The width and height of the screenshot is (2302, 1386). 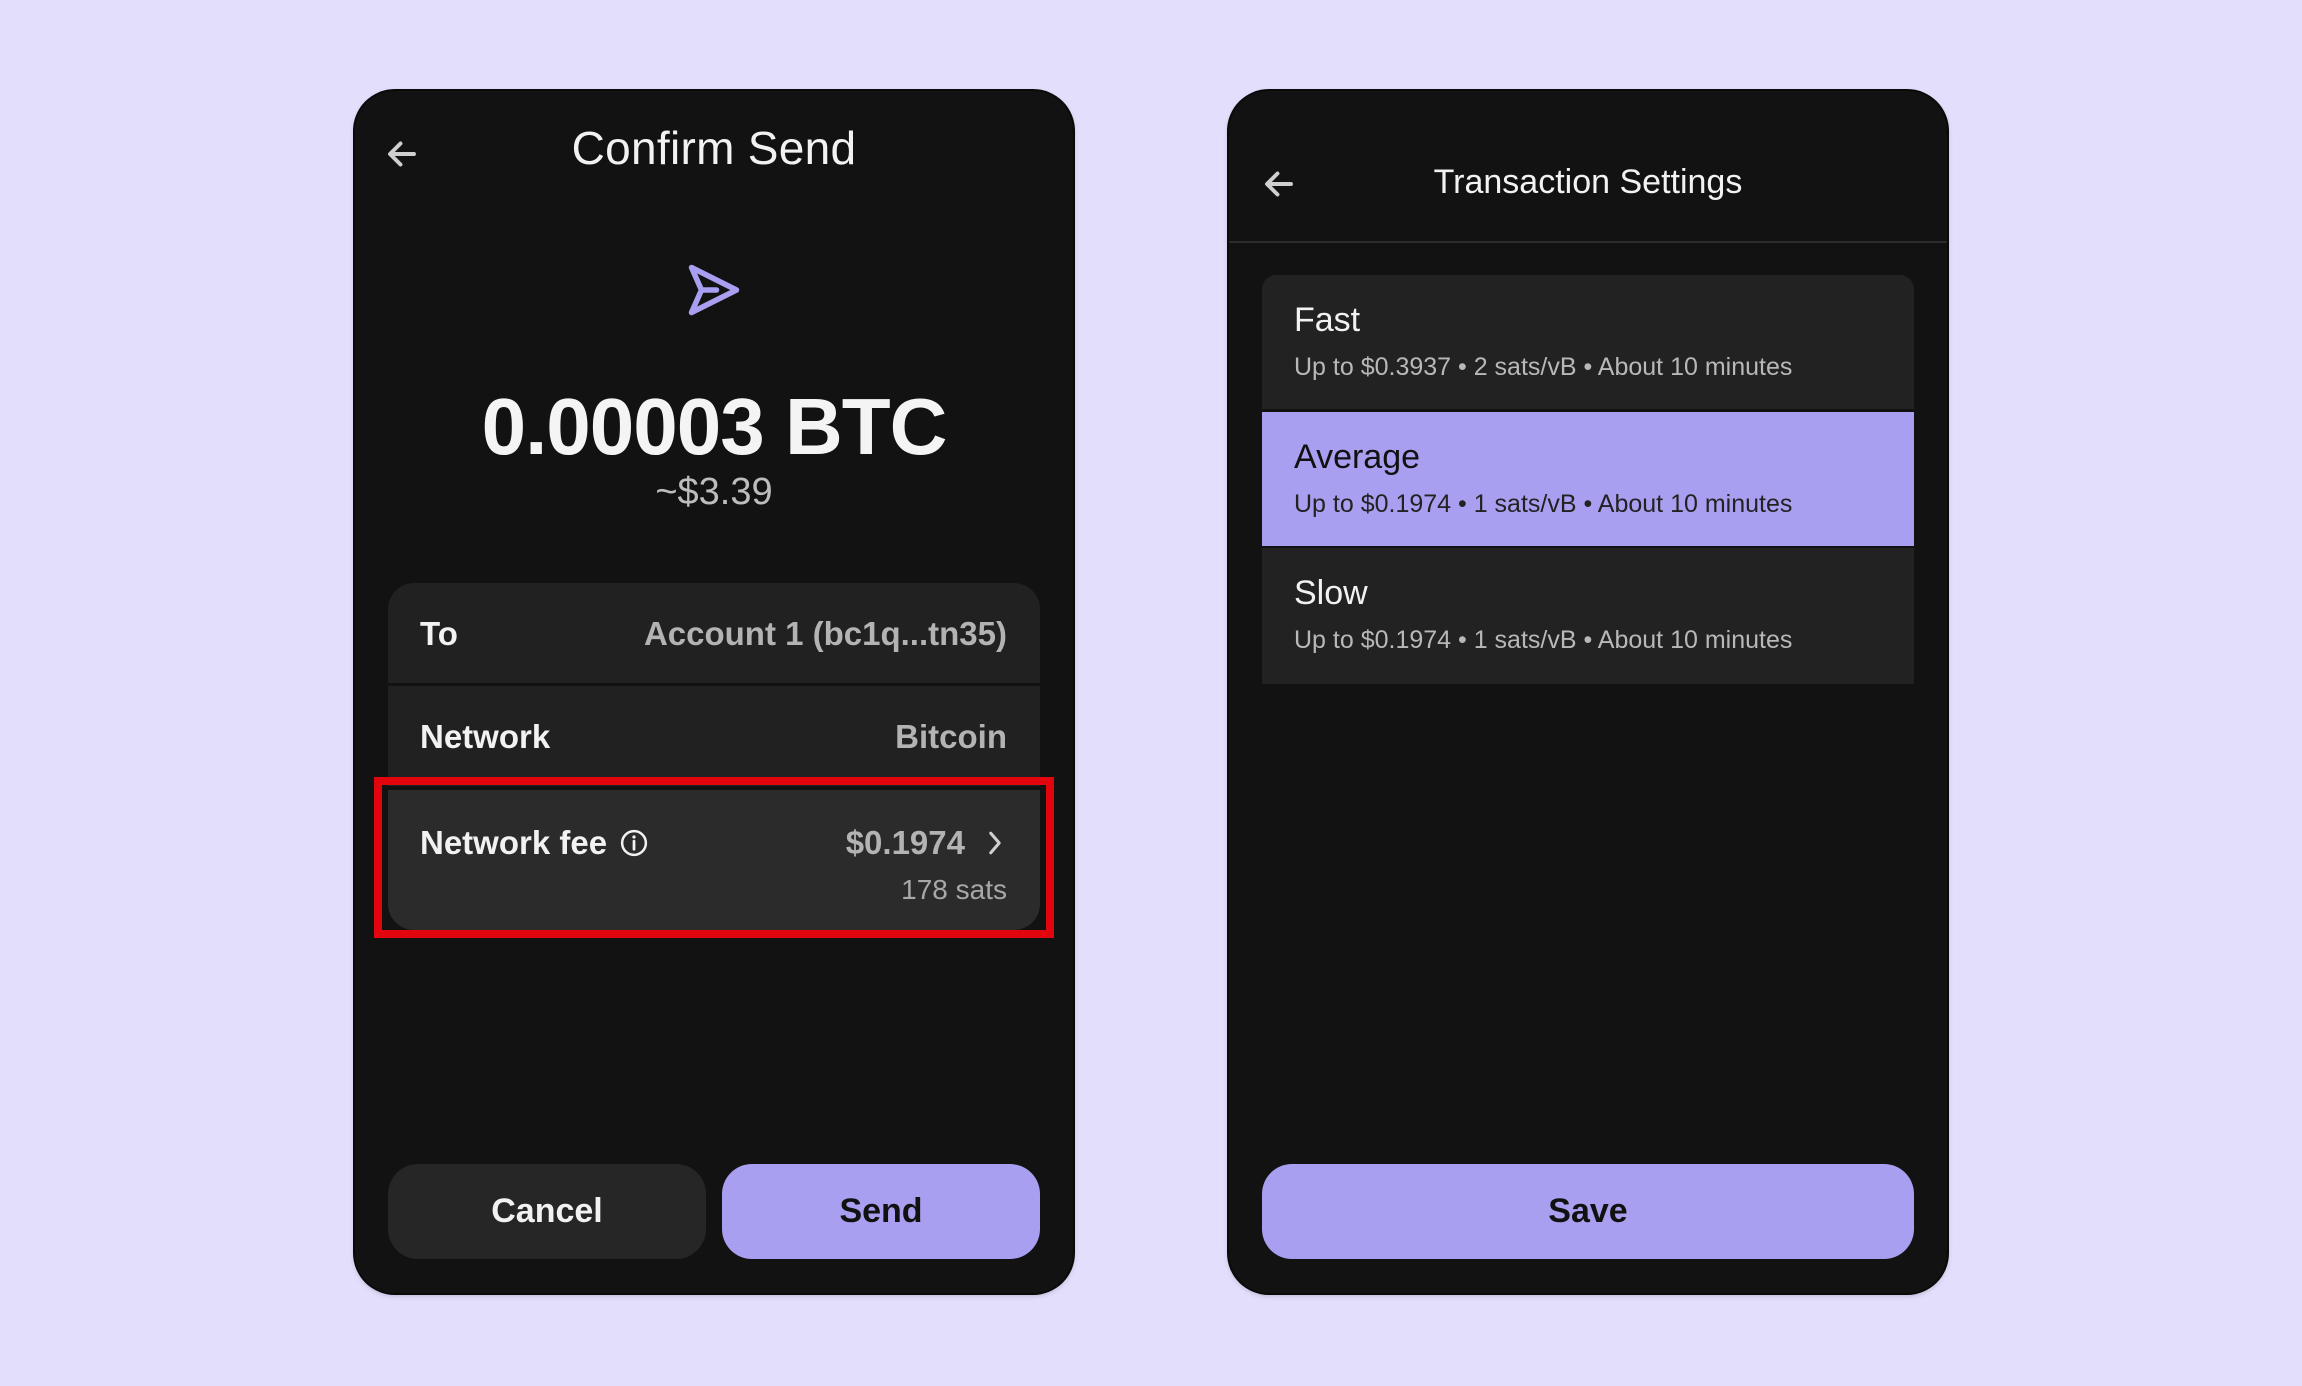 I want to click on send-arrow-icon, so click(x=714, y=290).